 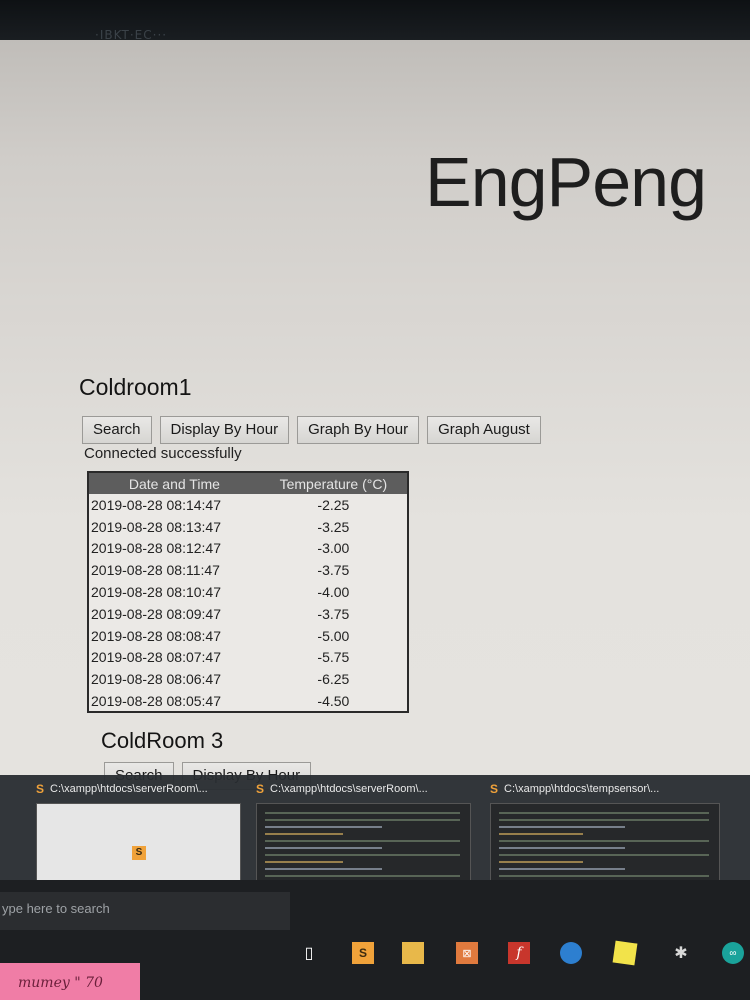 I want to click on temperature-cell: -4.50, so click(x=333, y=700).